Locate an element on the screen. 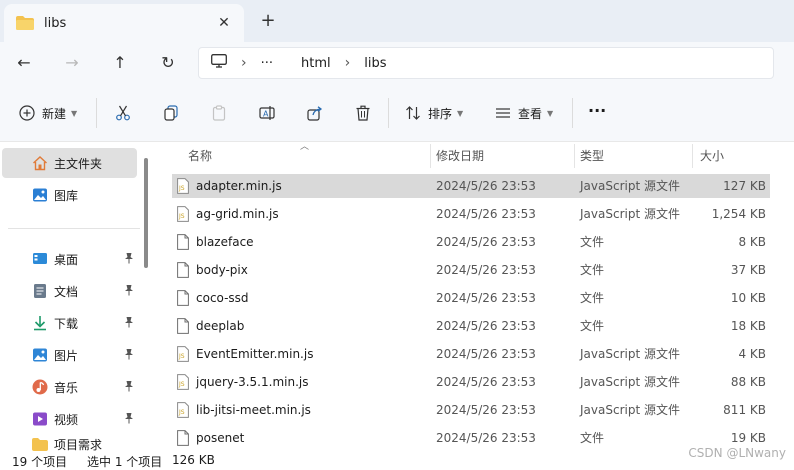 The width and height of the screenshot is (794, 470). sidebar-item-label: 音乐 is located at coordinates (66, 387).